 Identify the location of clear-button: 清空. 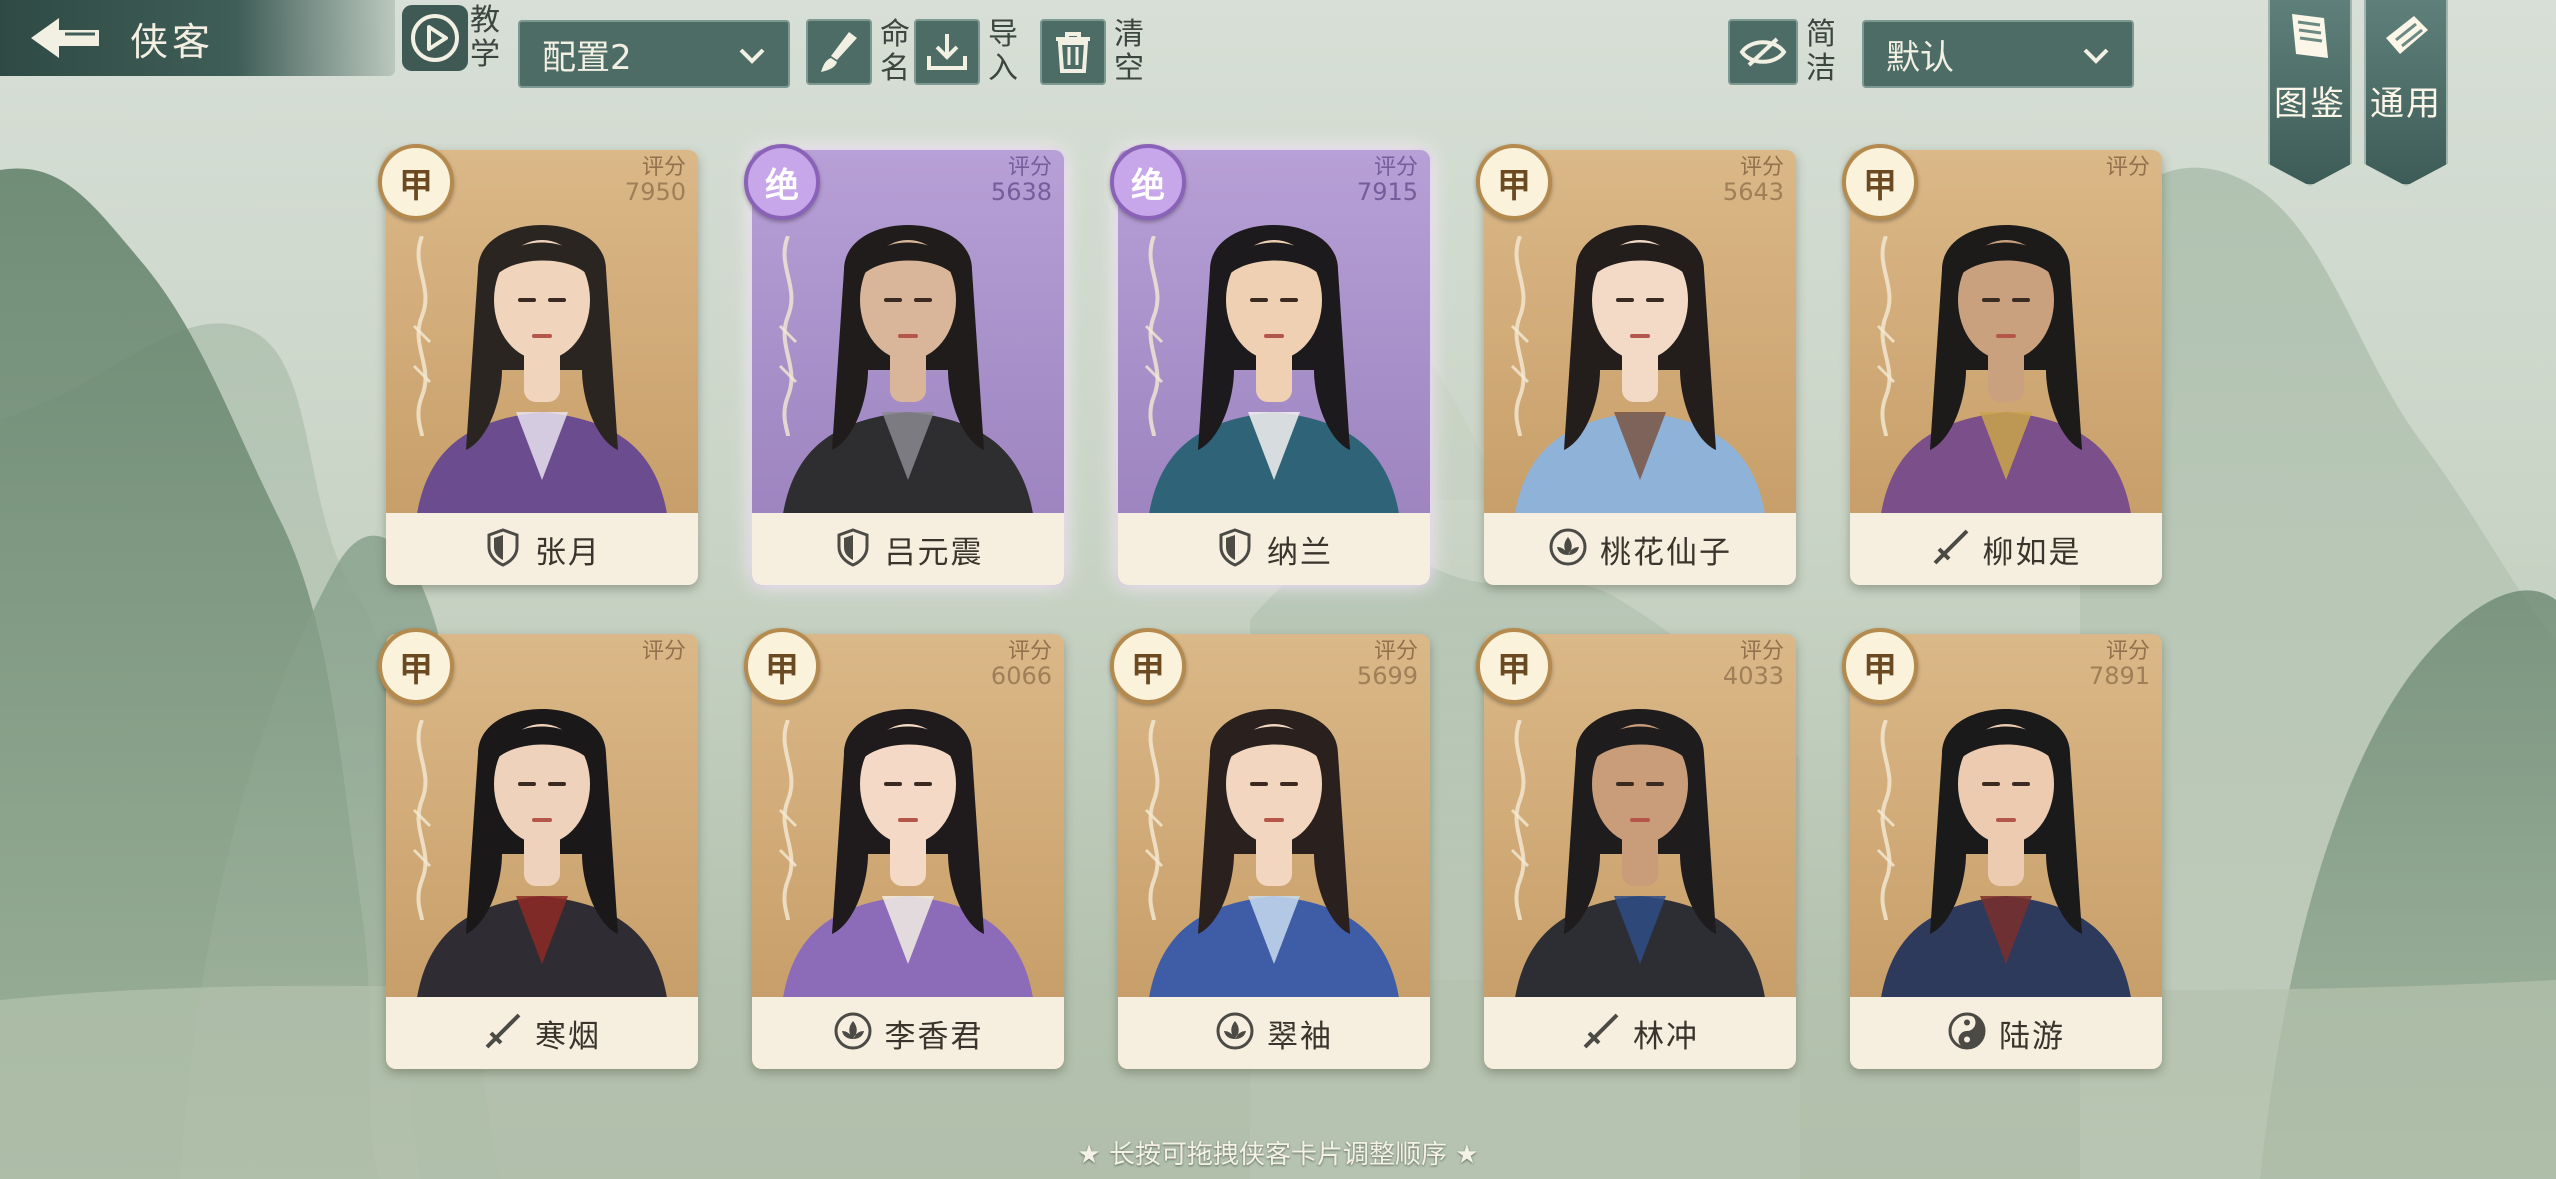
(1093, 52).